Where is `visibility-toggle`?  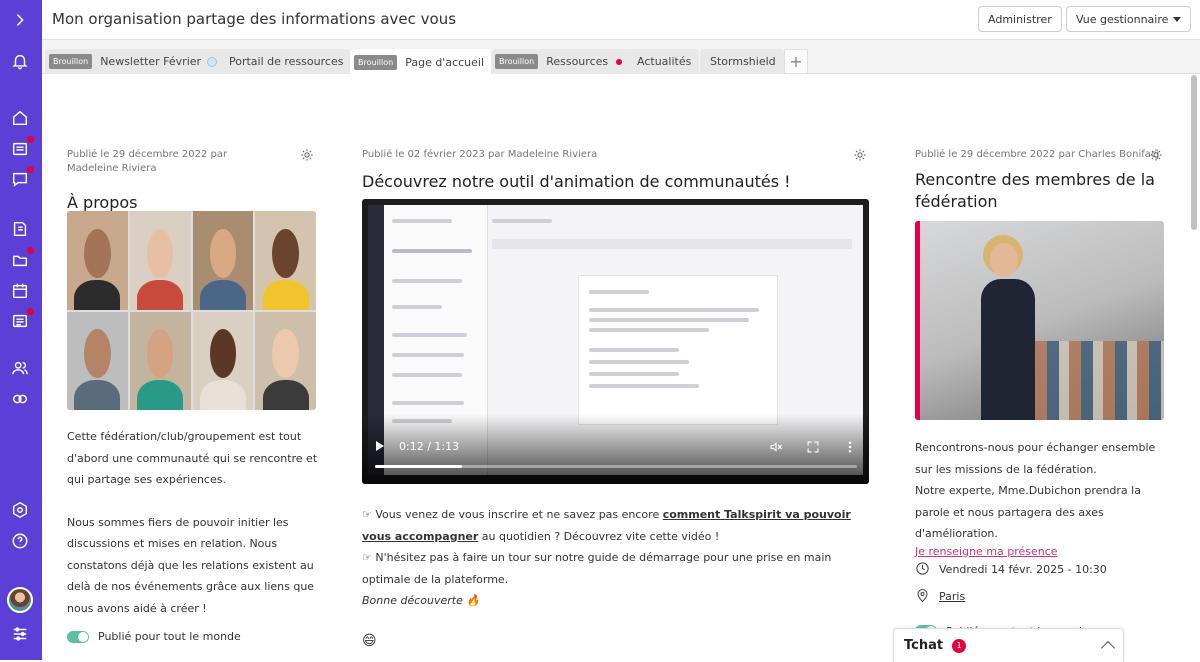 visibility-toggle is located at coordinates (78, 636).